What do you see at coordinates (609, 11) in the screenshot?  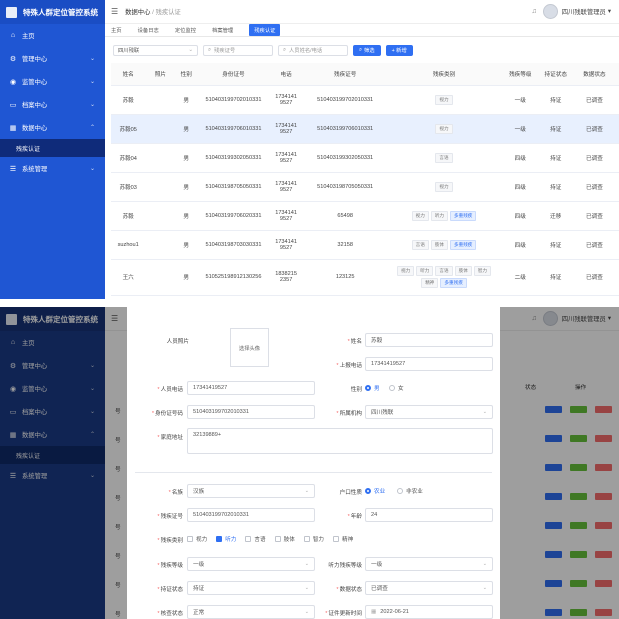 I see `caret-down-icon: ▾` at bounding box center [609, 11].